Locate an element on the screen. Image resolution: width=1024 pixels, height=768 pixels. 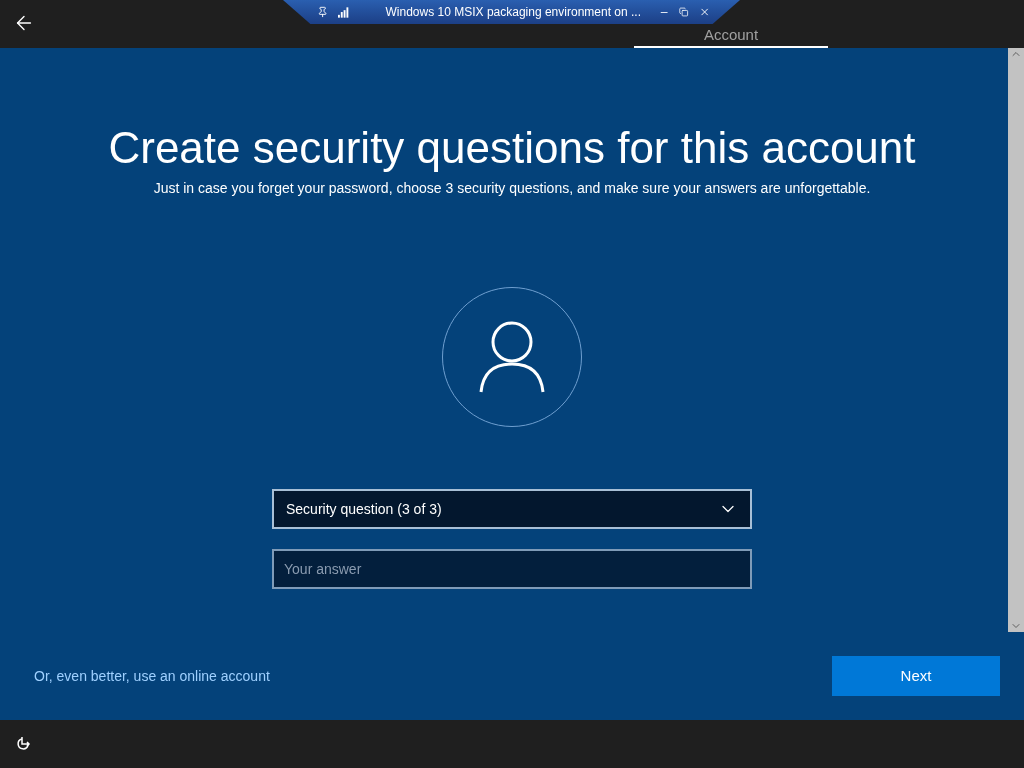
signal-icon is located at coordinates (344, 12).